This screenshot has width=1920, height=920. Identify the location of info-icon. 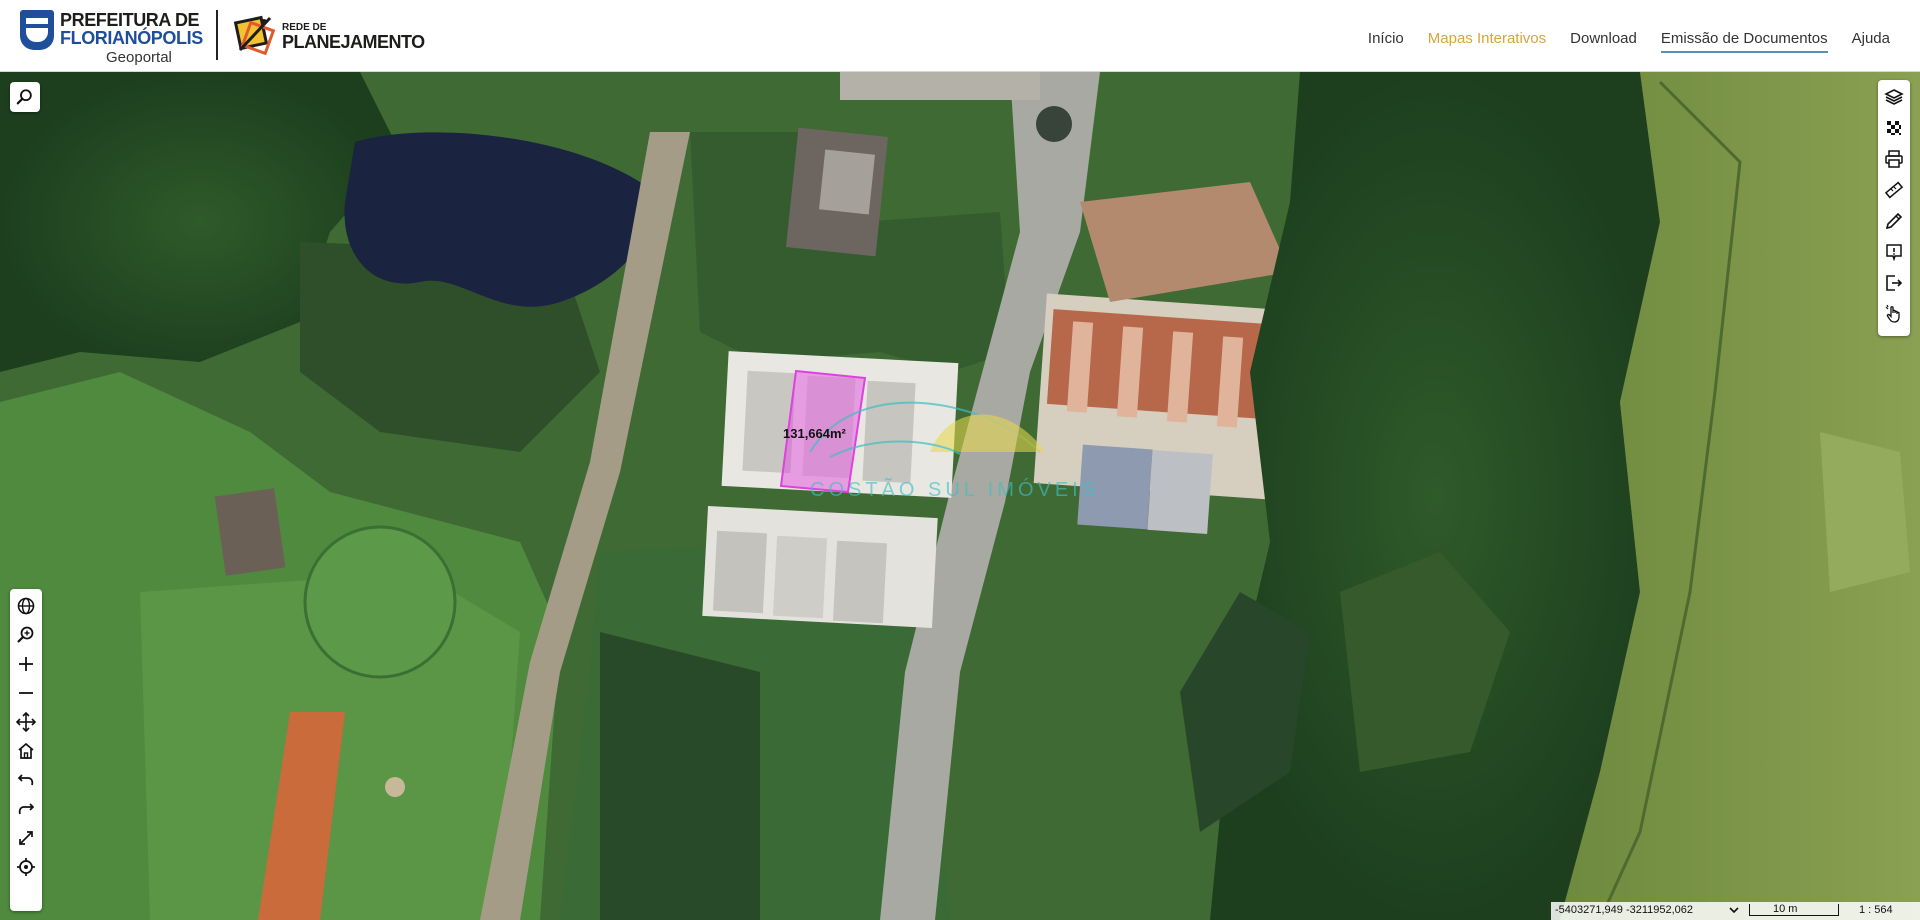
(1894, 253).